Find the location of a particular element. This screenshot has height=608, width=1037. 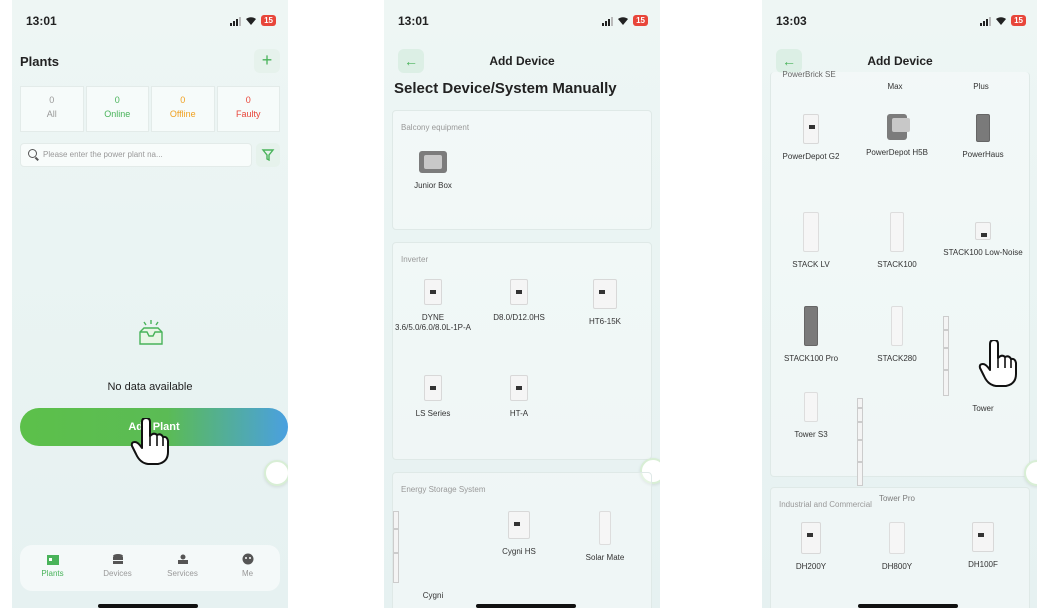

device-label: PowerDepot G2 is located at coordinates (811, 156).